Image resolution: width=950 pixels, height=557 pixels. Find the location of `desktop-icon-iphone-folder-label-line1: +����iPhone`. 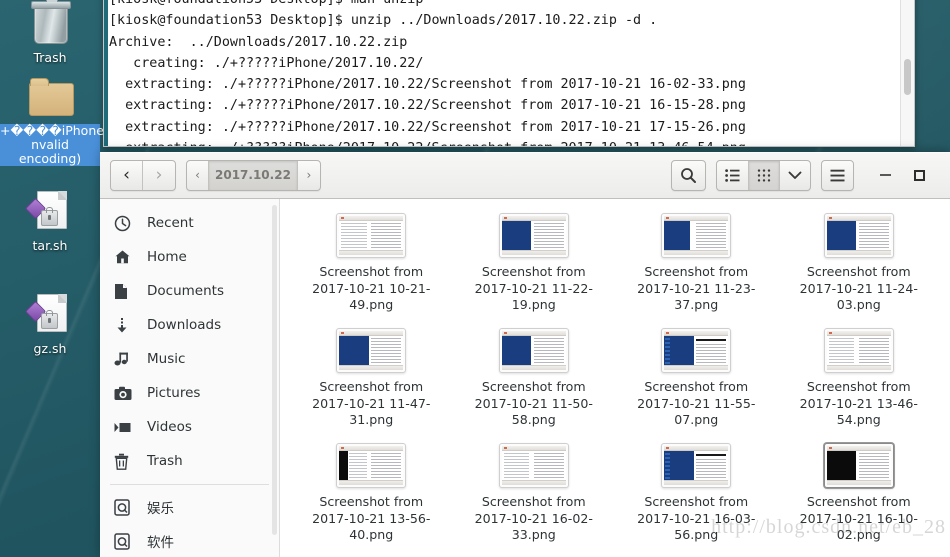

desktop-icon-iphone-folder-label-line1: +����iPhone is located at coordinates (52, 130).